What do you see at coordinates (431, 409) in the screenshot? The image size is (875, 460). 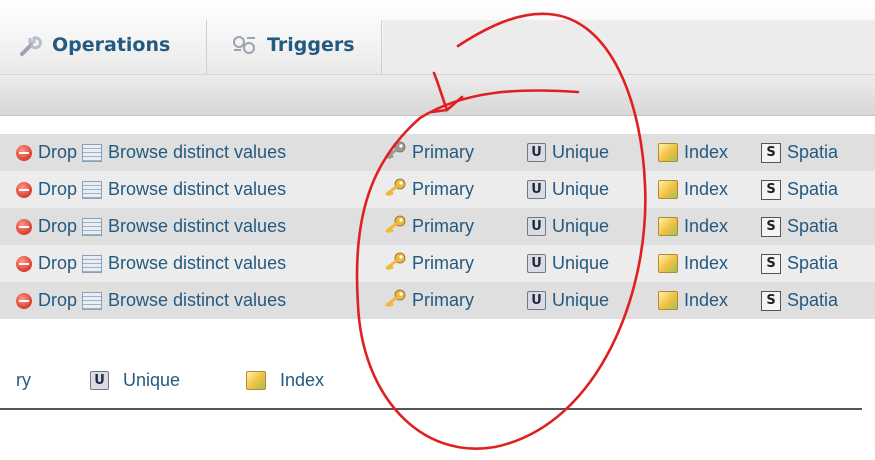 I see `divider` at bounding box center [431, 409].